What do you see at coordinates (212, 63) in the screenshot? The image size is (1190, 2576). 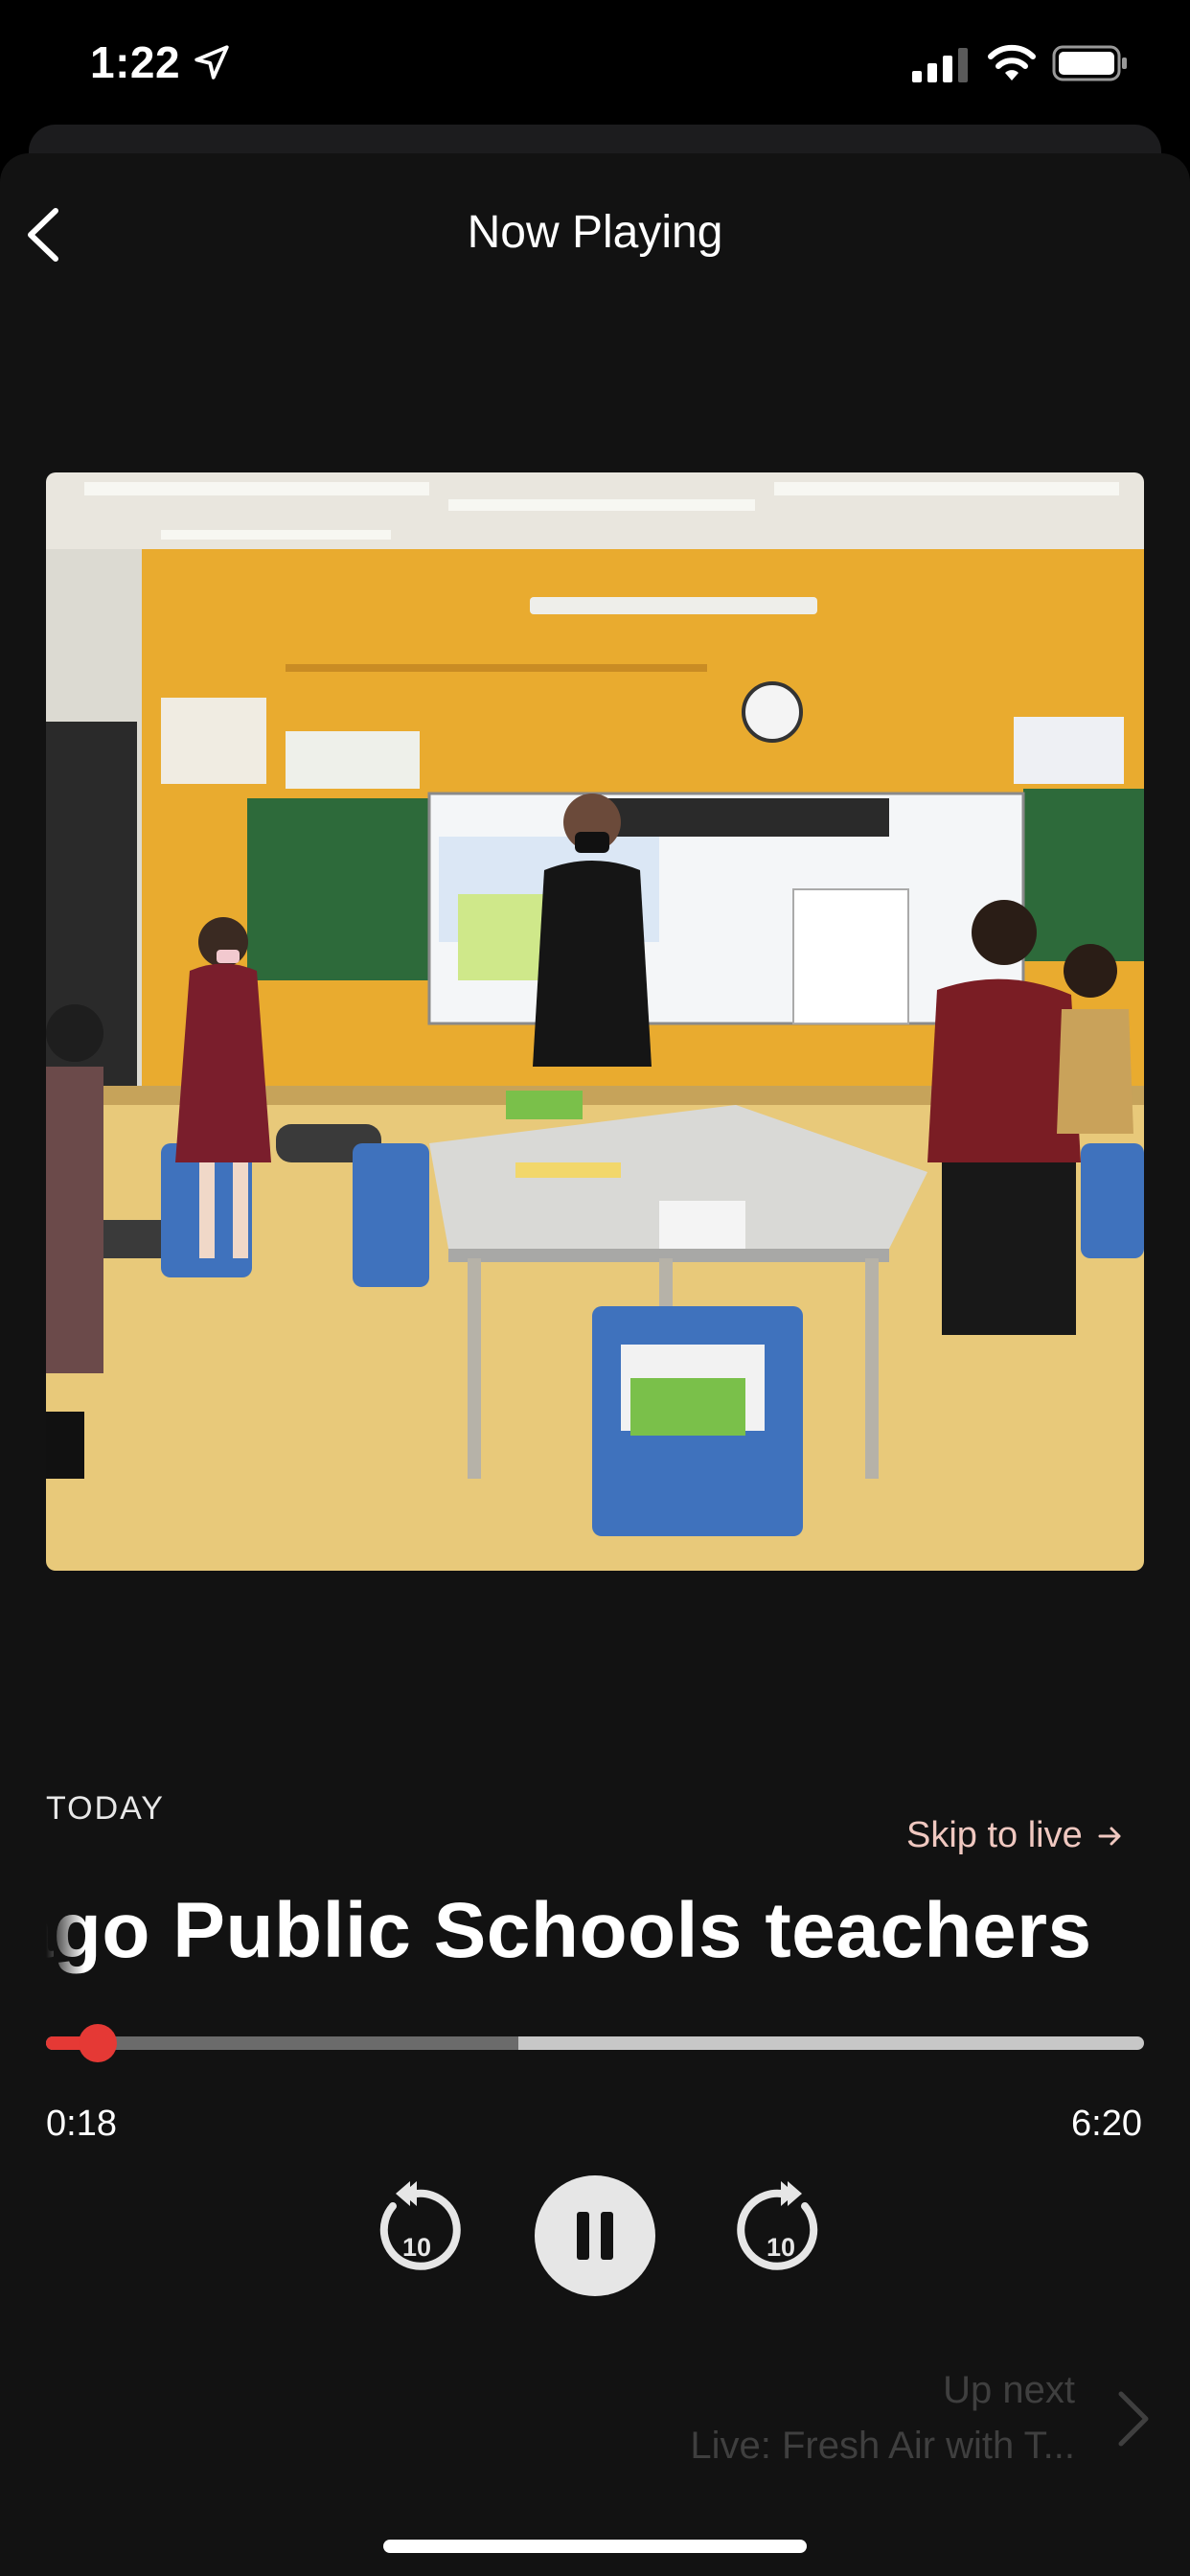 I see `location-arrow-icon` at bounding box center [212, 63].